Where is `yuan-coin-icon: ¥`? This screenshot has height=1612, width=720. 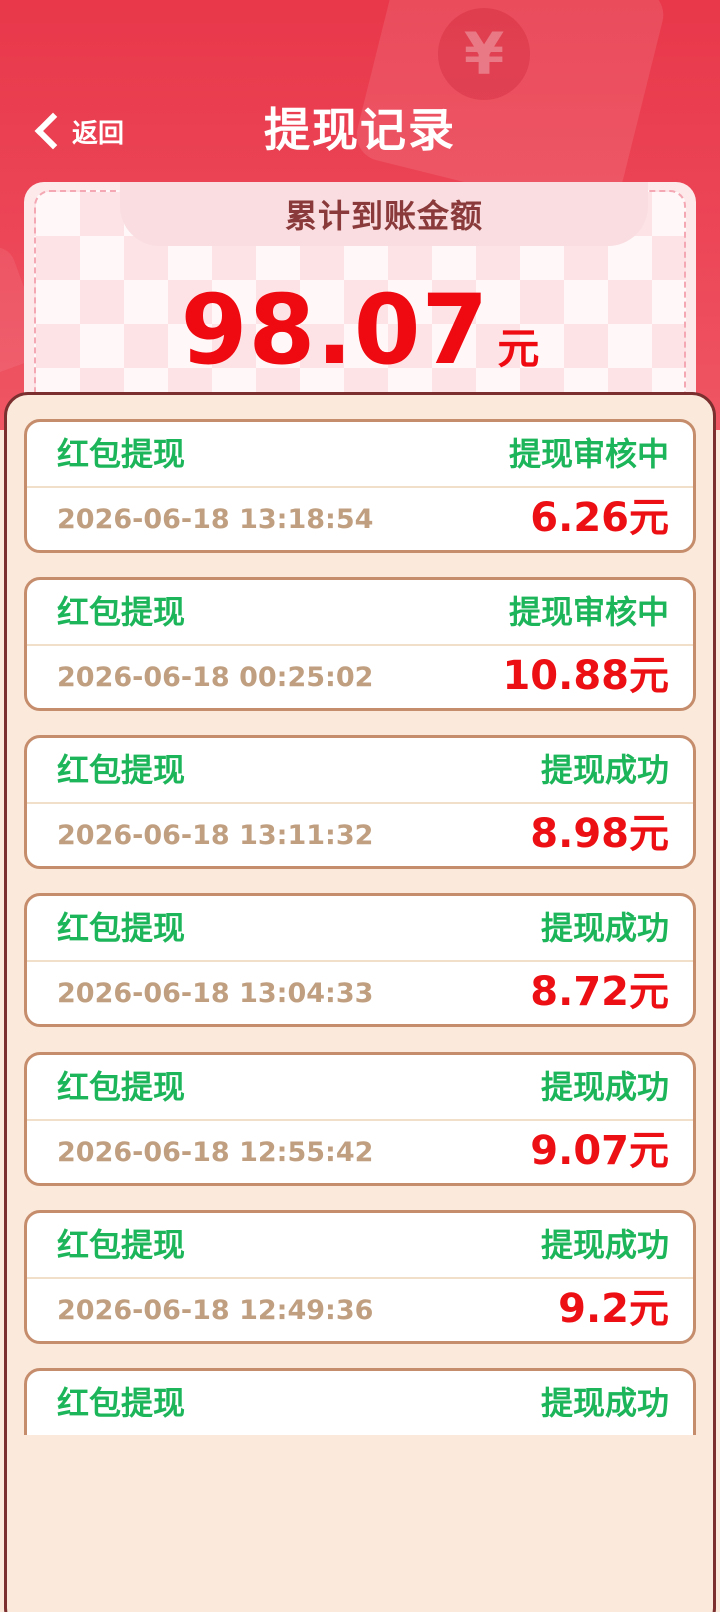 yuan-coin-icon: ¥ is located at coordinates (484, 54).